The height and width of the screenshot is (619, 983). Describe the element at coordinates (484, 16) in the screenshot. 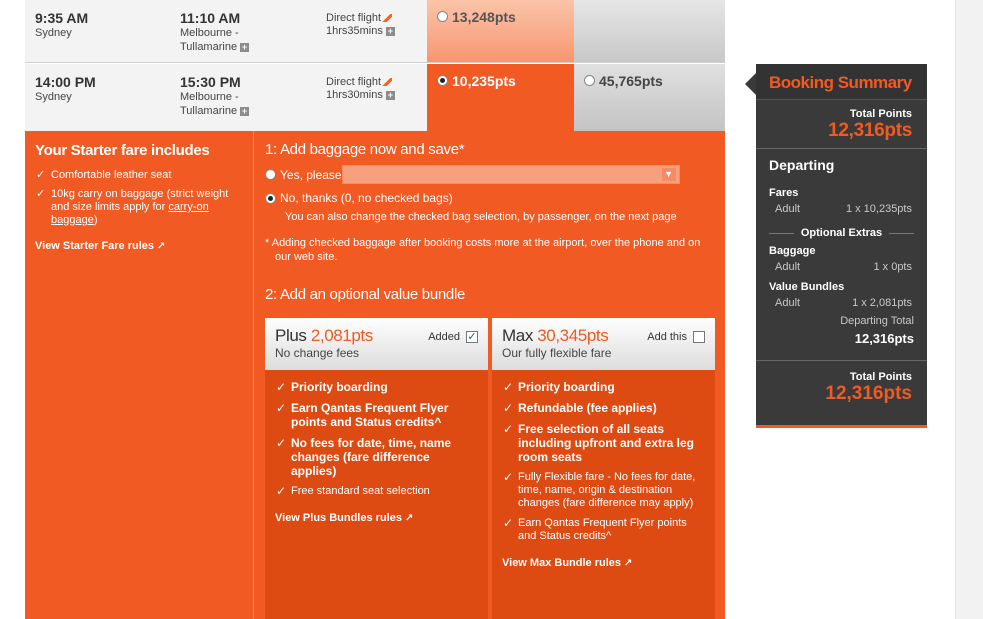

I see `fare-price: 13,248pts` at that location.